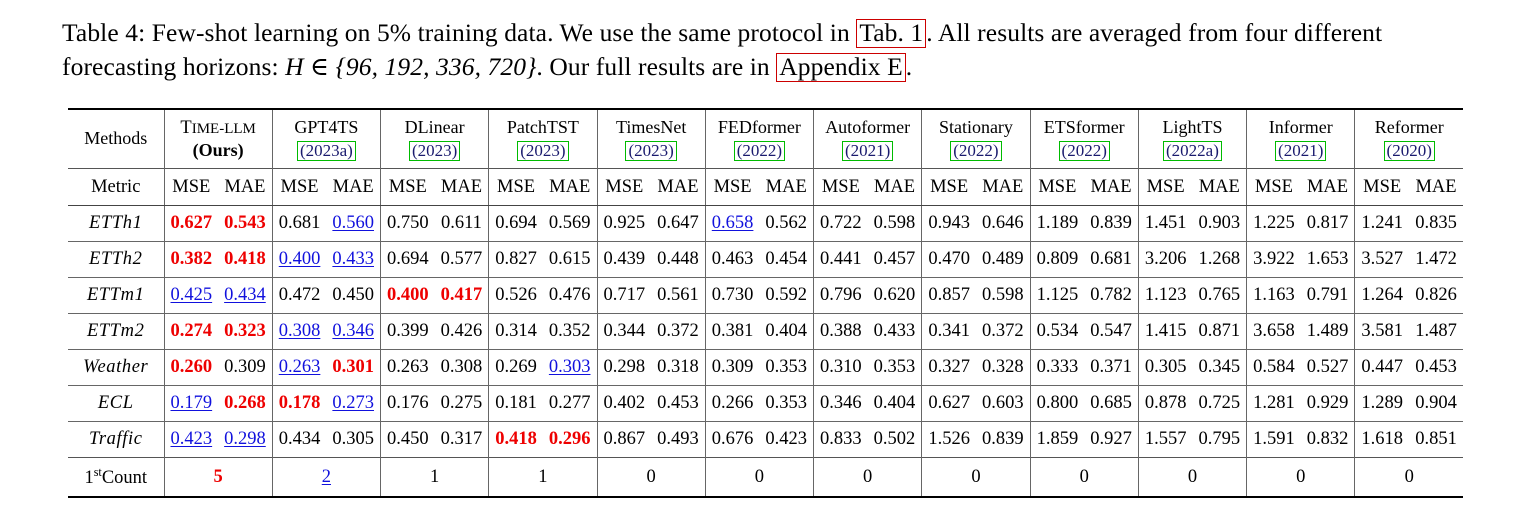 Image resolution: width=1528 pixels, height=520 pixels. I want to click on header-method-fedformer: FEDformer (2022), so click(759, 138).